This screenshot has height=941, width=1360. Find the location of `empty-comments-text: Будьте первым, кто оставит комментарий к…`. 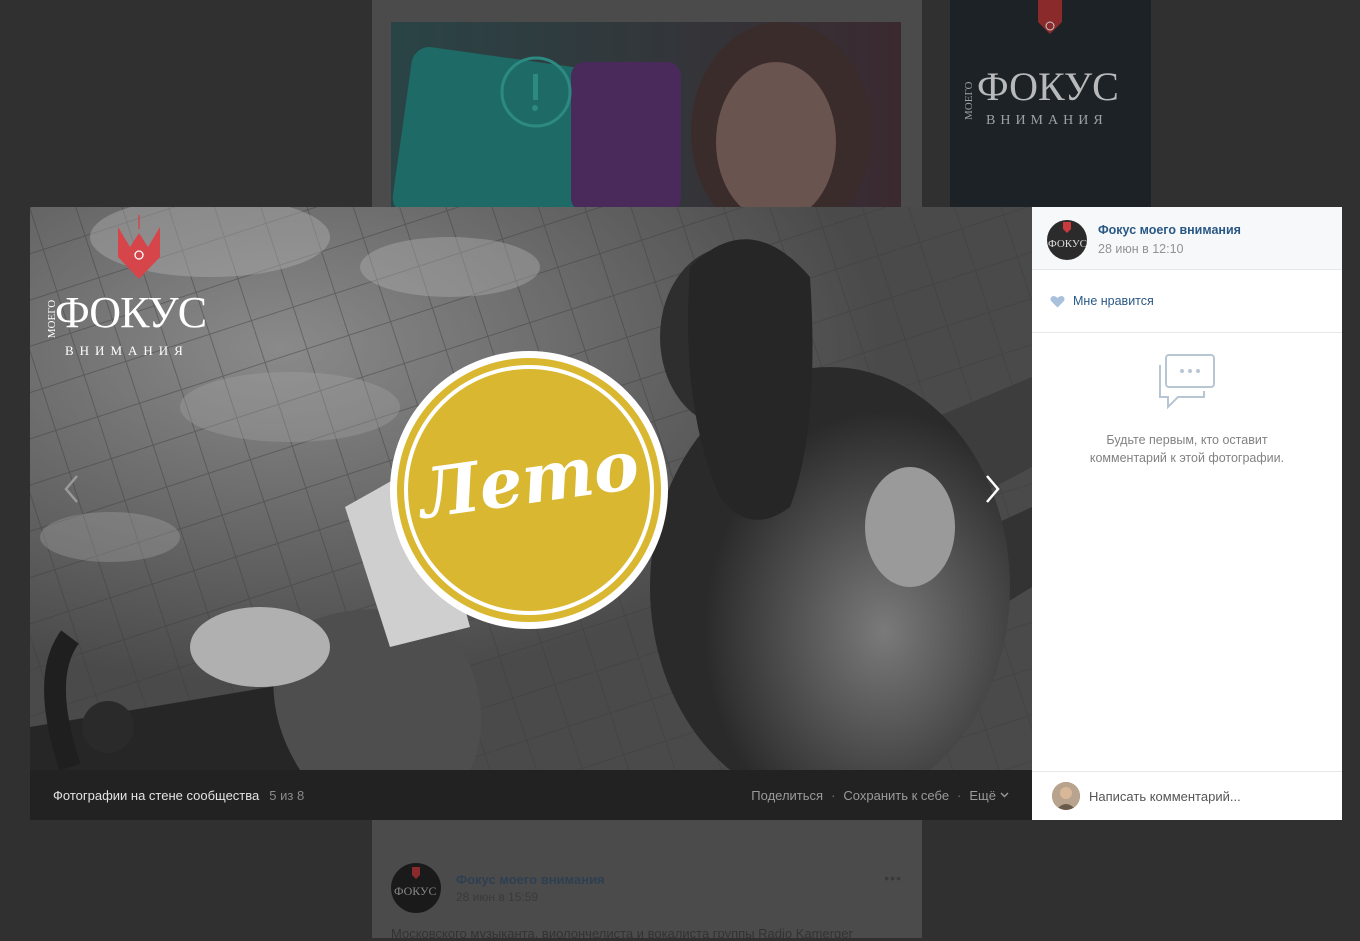

empty-comments-text: Будьте первым, кто оставит комментарий к… is located at coordinates (1187, 449).